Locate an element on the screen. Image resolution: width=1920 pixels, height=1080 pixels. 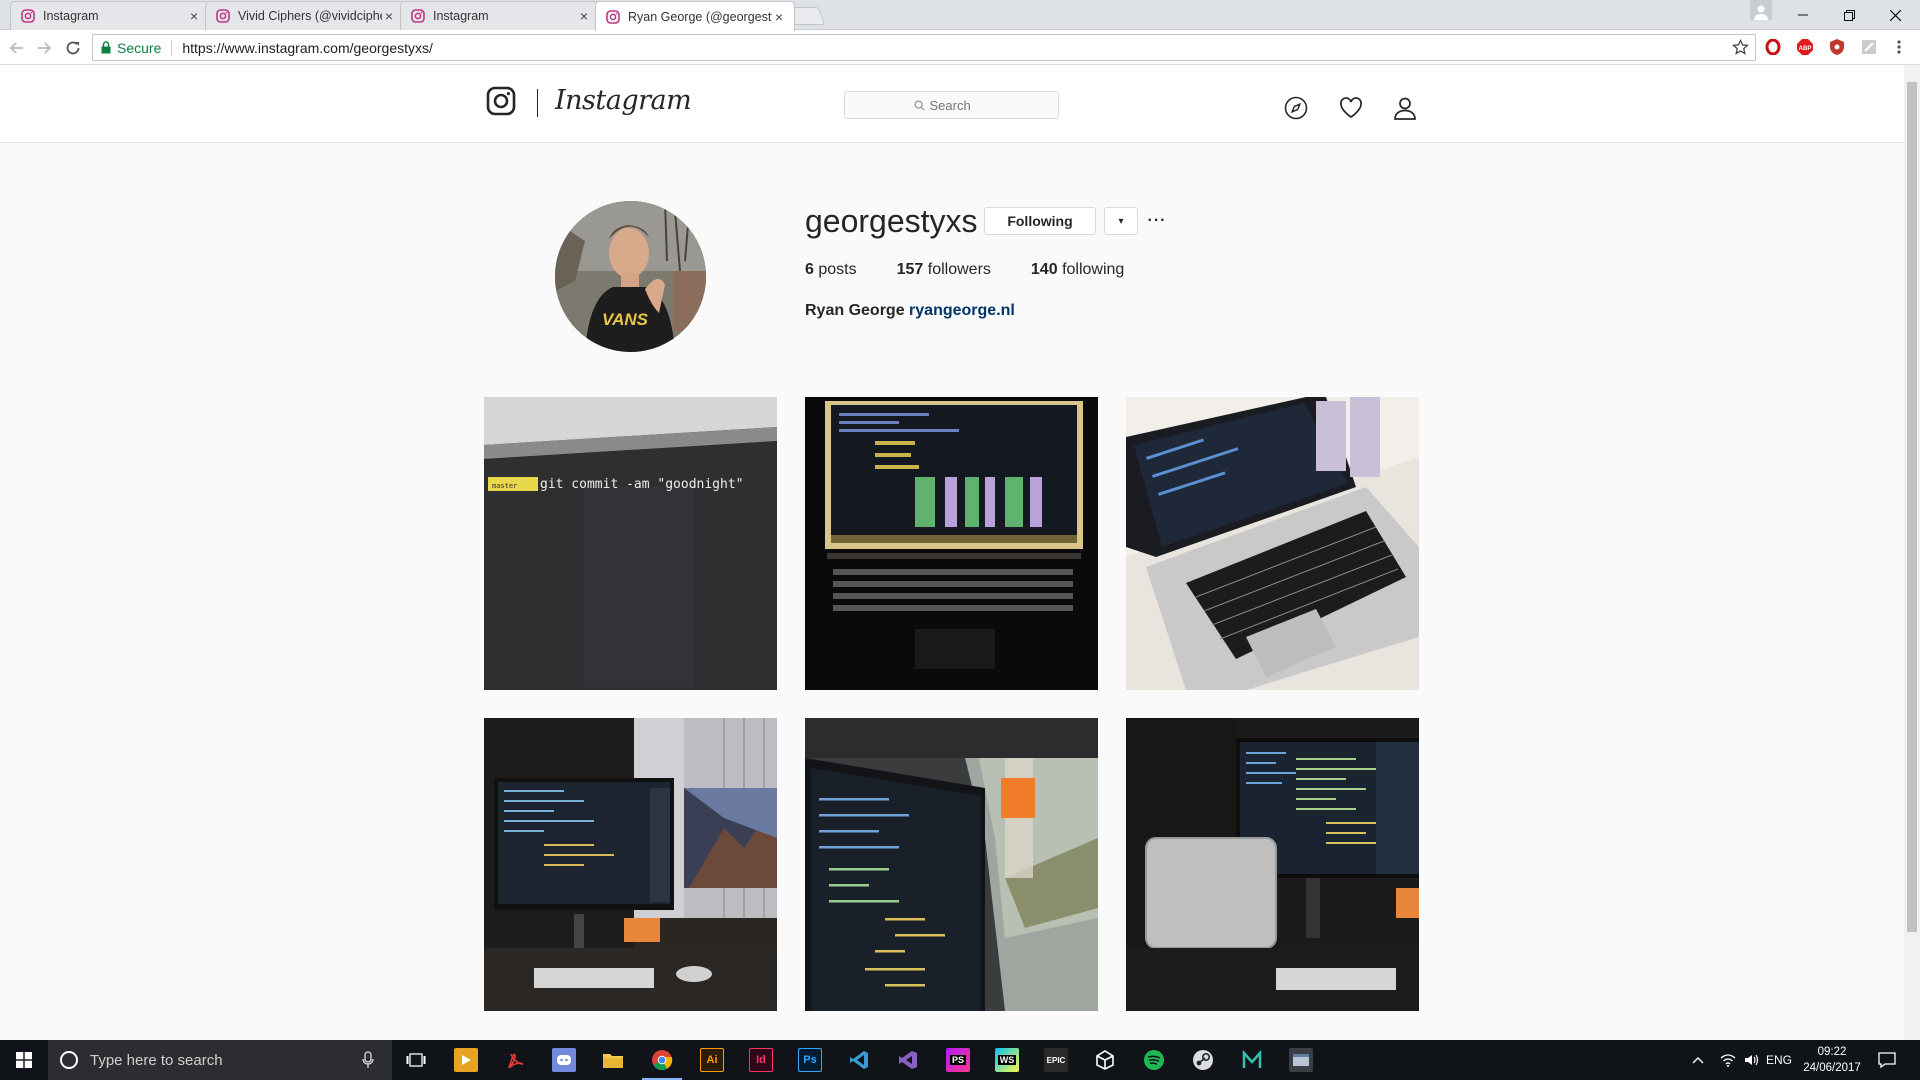
microphone-icon is located at coordinates (368, 1060).